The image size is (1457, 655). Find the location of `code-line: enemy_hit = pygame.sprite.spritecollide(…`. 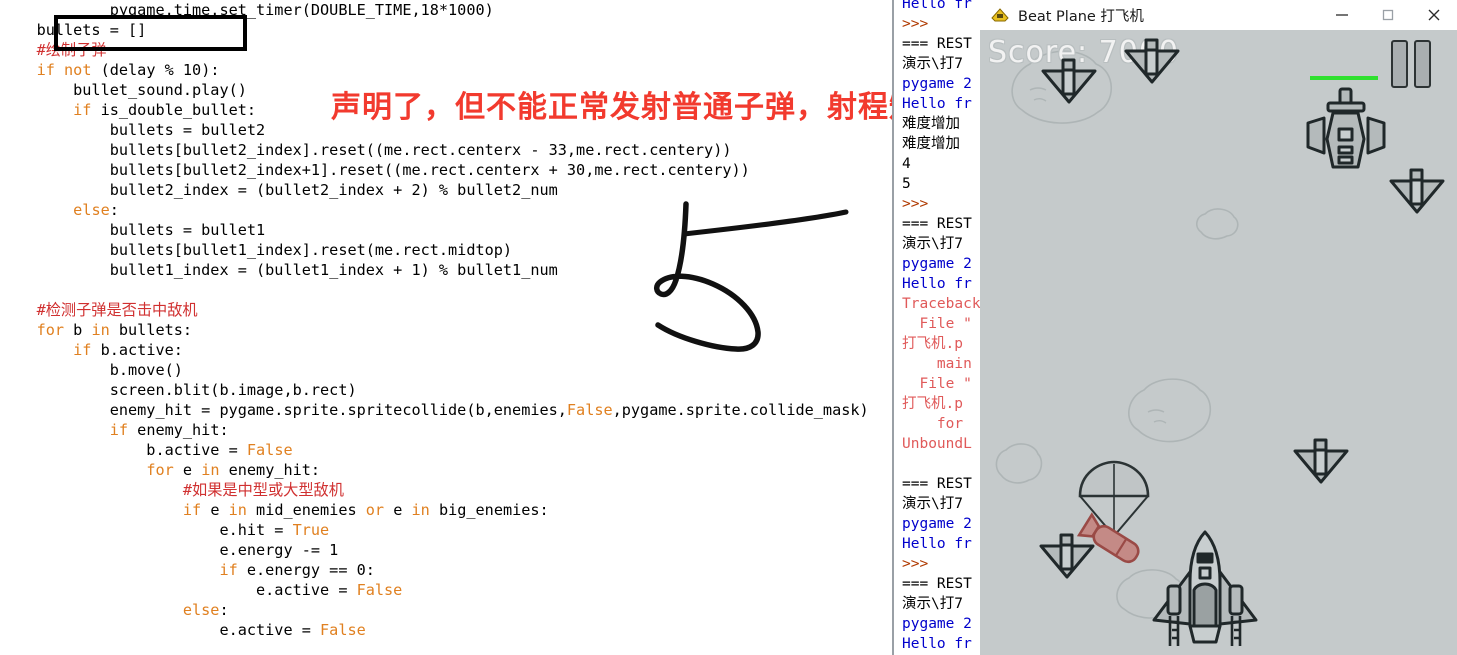

code-line: enemy_hit = pygame.sprite.spritecollide(… is located at coordinates (434, 410).